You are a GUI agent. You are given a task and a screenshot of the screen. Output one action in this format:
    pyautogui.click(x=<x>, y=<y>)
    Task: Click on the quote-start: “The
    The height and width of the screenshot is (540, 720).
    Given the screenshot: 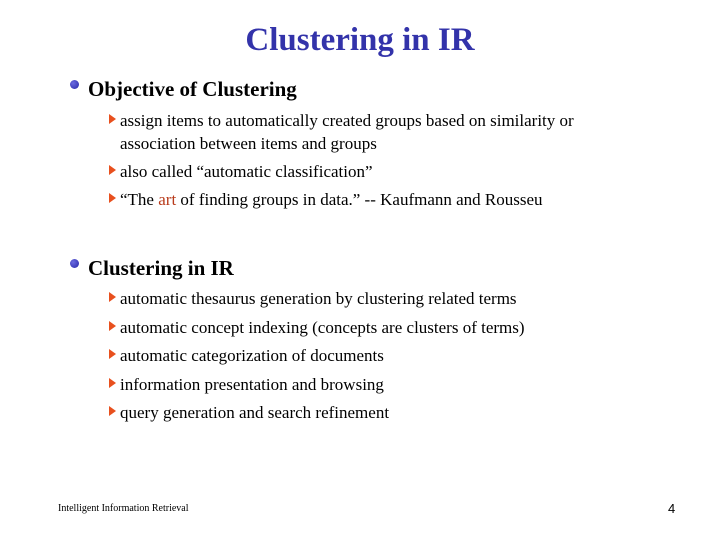 What is the action you would take?
    pyautogui.click(x=139, y=199)
    